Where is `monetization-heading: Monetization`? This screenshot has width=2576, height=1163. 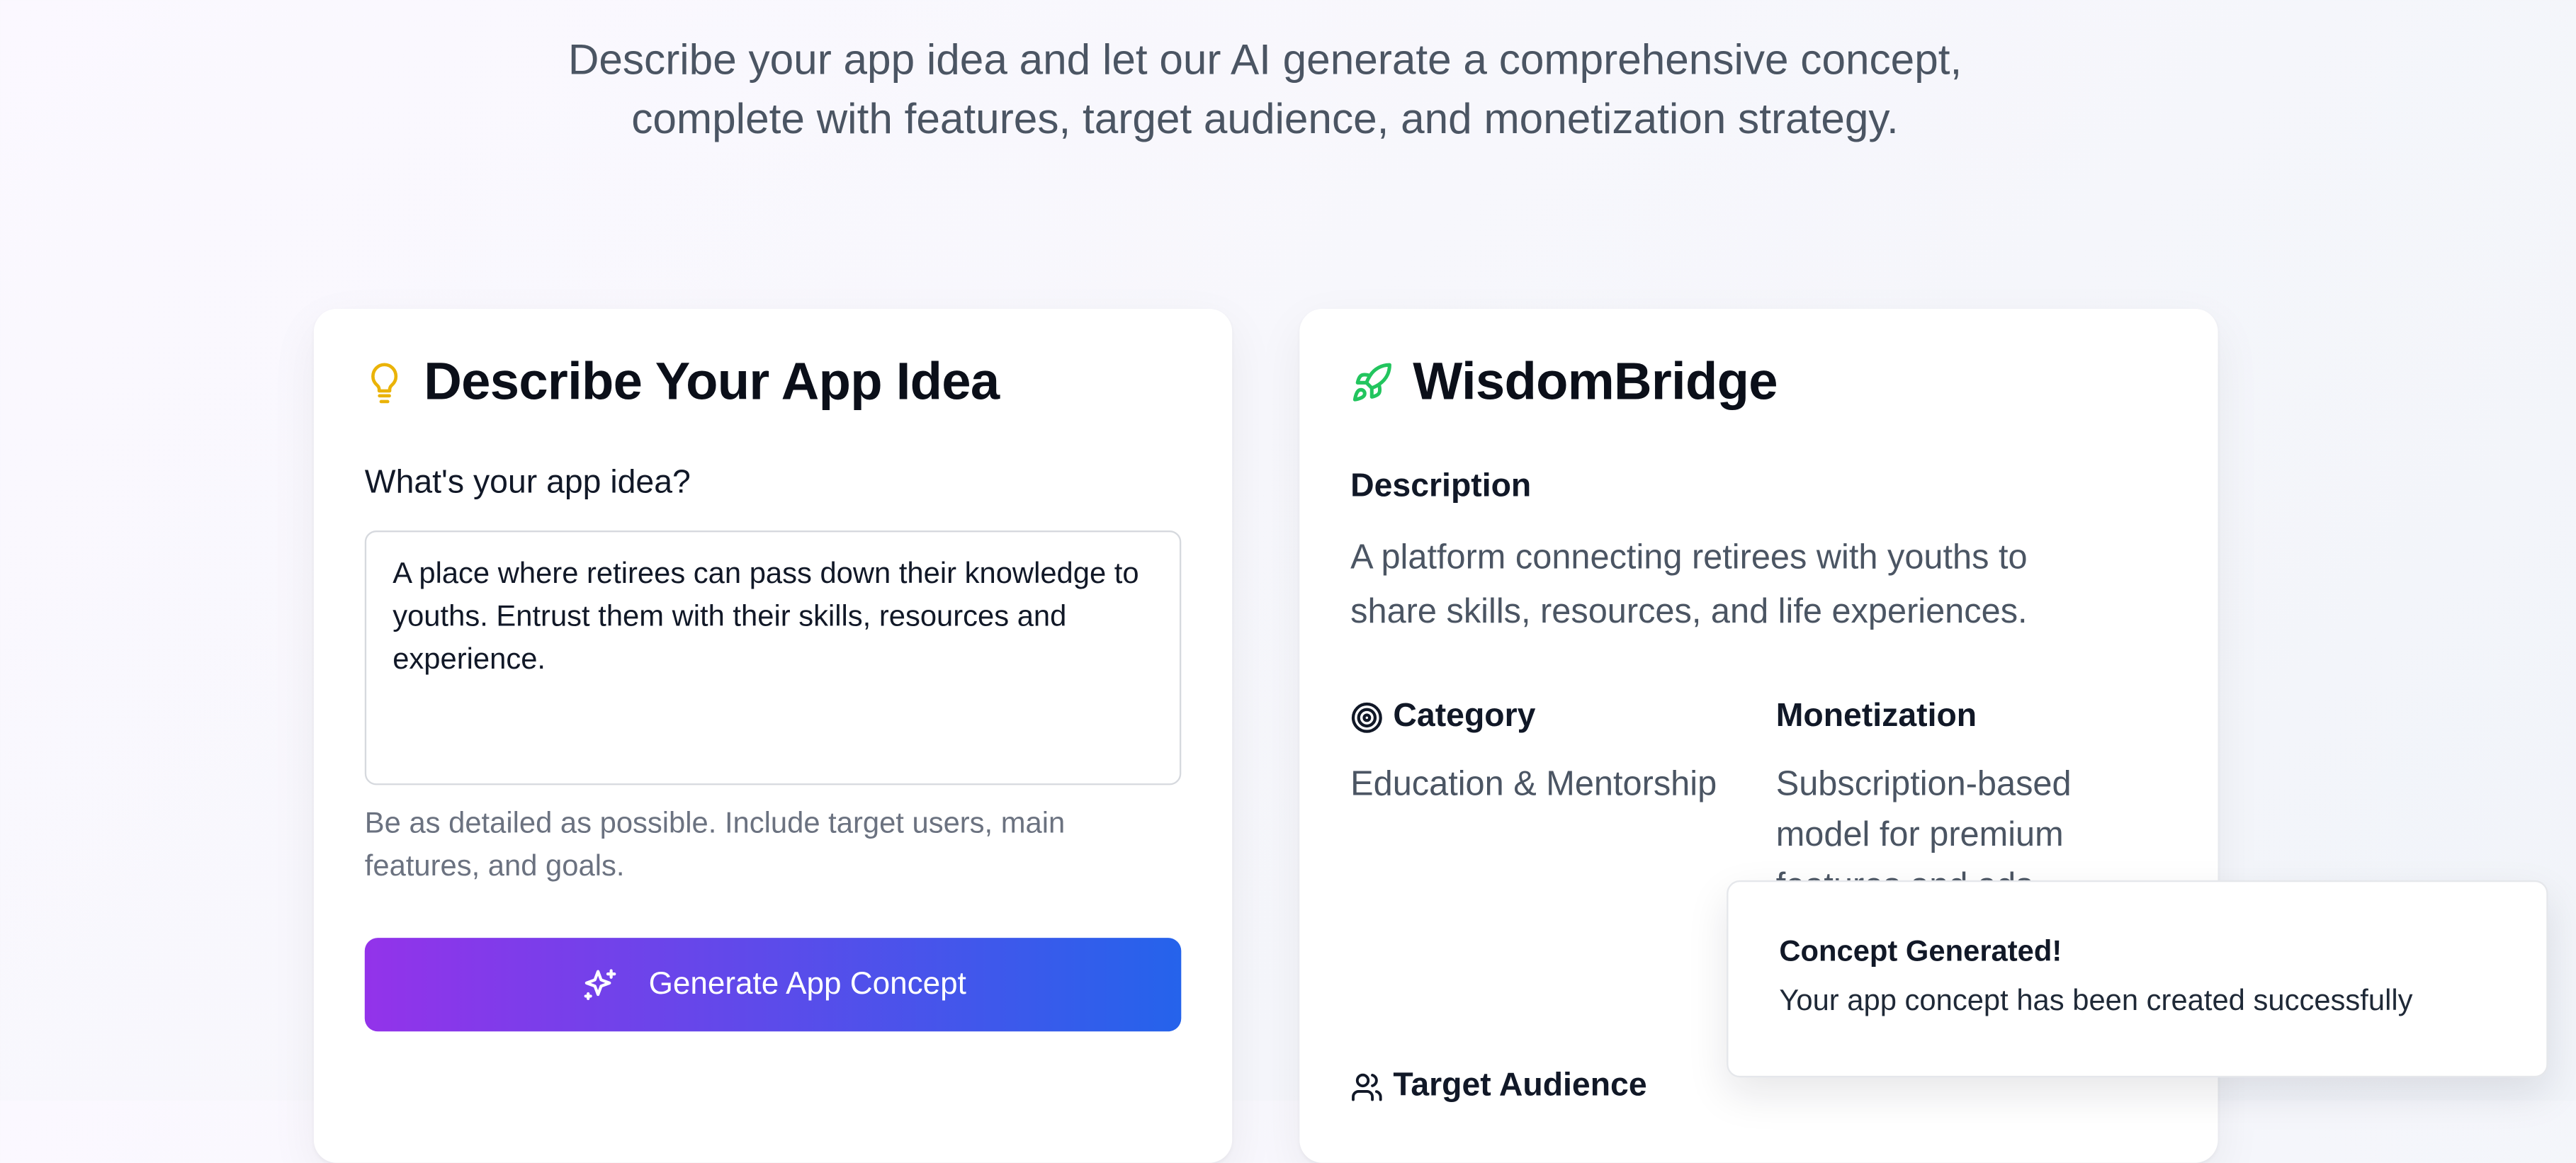
monetization-heading: Monetization is located at coordinates (1876, 717).